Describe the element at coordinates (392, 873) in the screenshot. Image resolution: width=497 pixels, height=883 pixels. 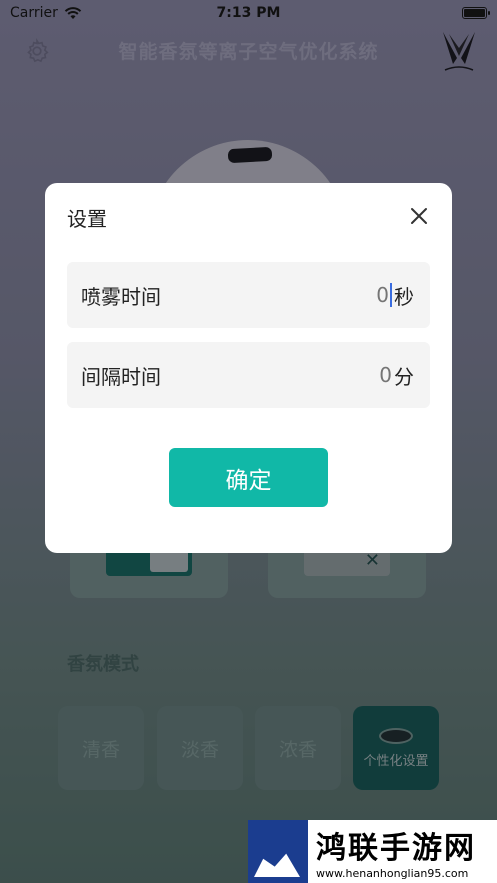
I see `watermark-url: www.henanhonglian95.com` at that location.